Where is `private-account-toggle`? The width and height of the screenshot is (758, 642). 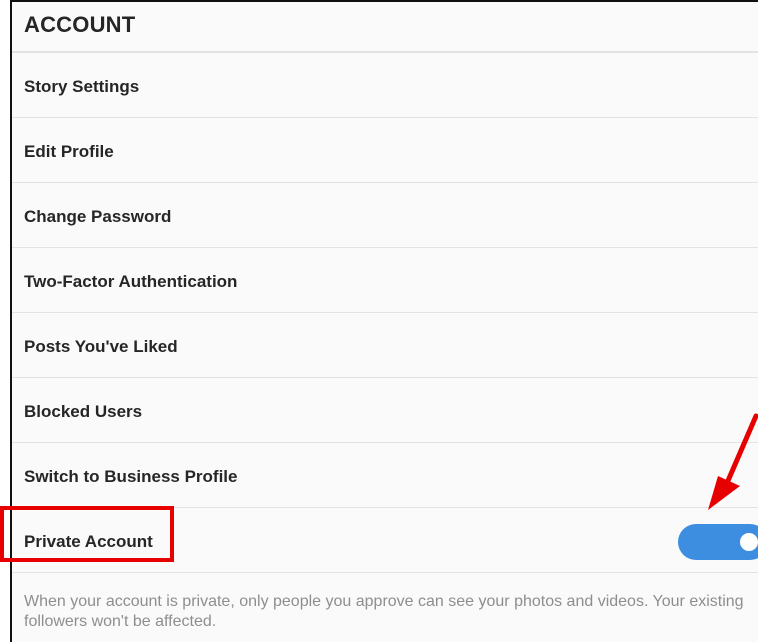 private-account-toggle is located at coordinates (718, 542).